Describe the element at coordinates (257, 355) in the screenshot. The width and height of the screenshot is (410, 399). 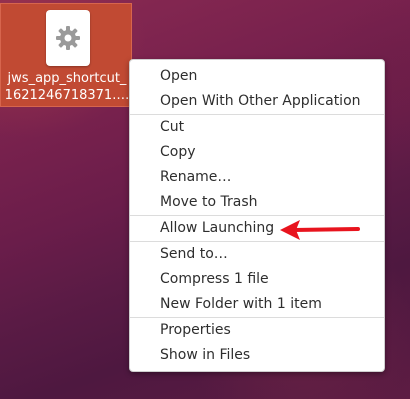
I see `menu-item-show-in-files: Show in Files` at that location.